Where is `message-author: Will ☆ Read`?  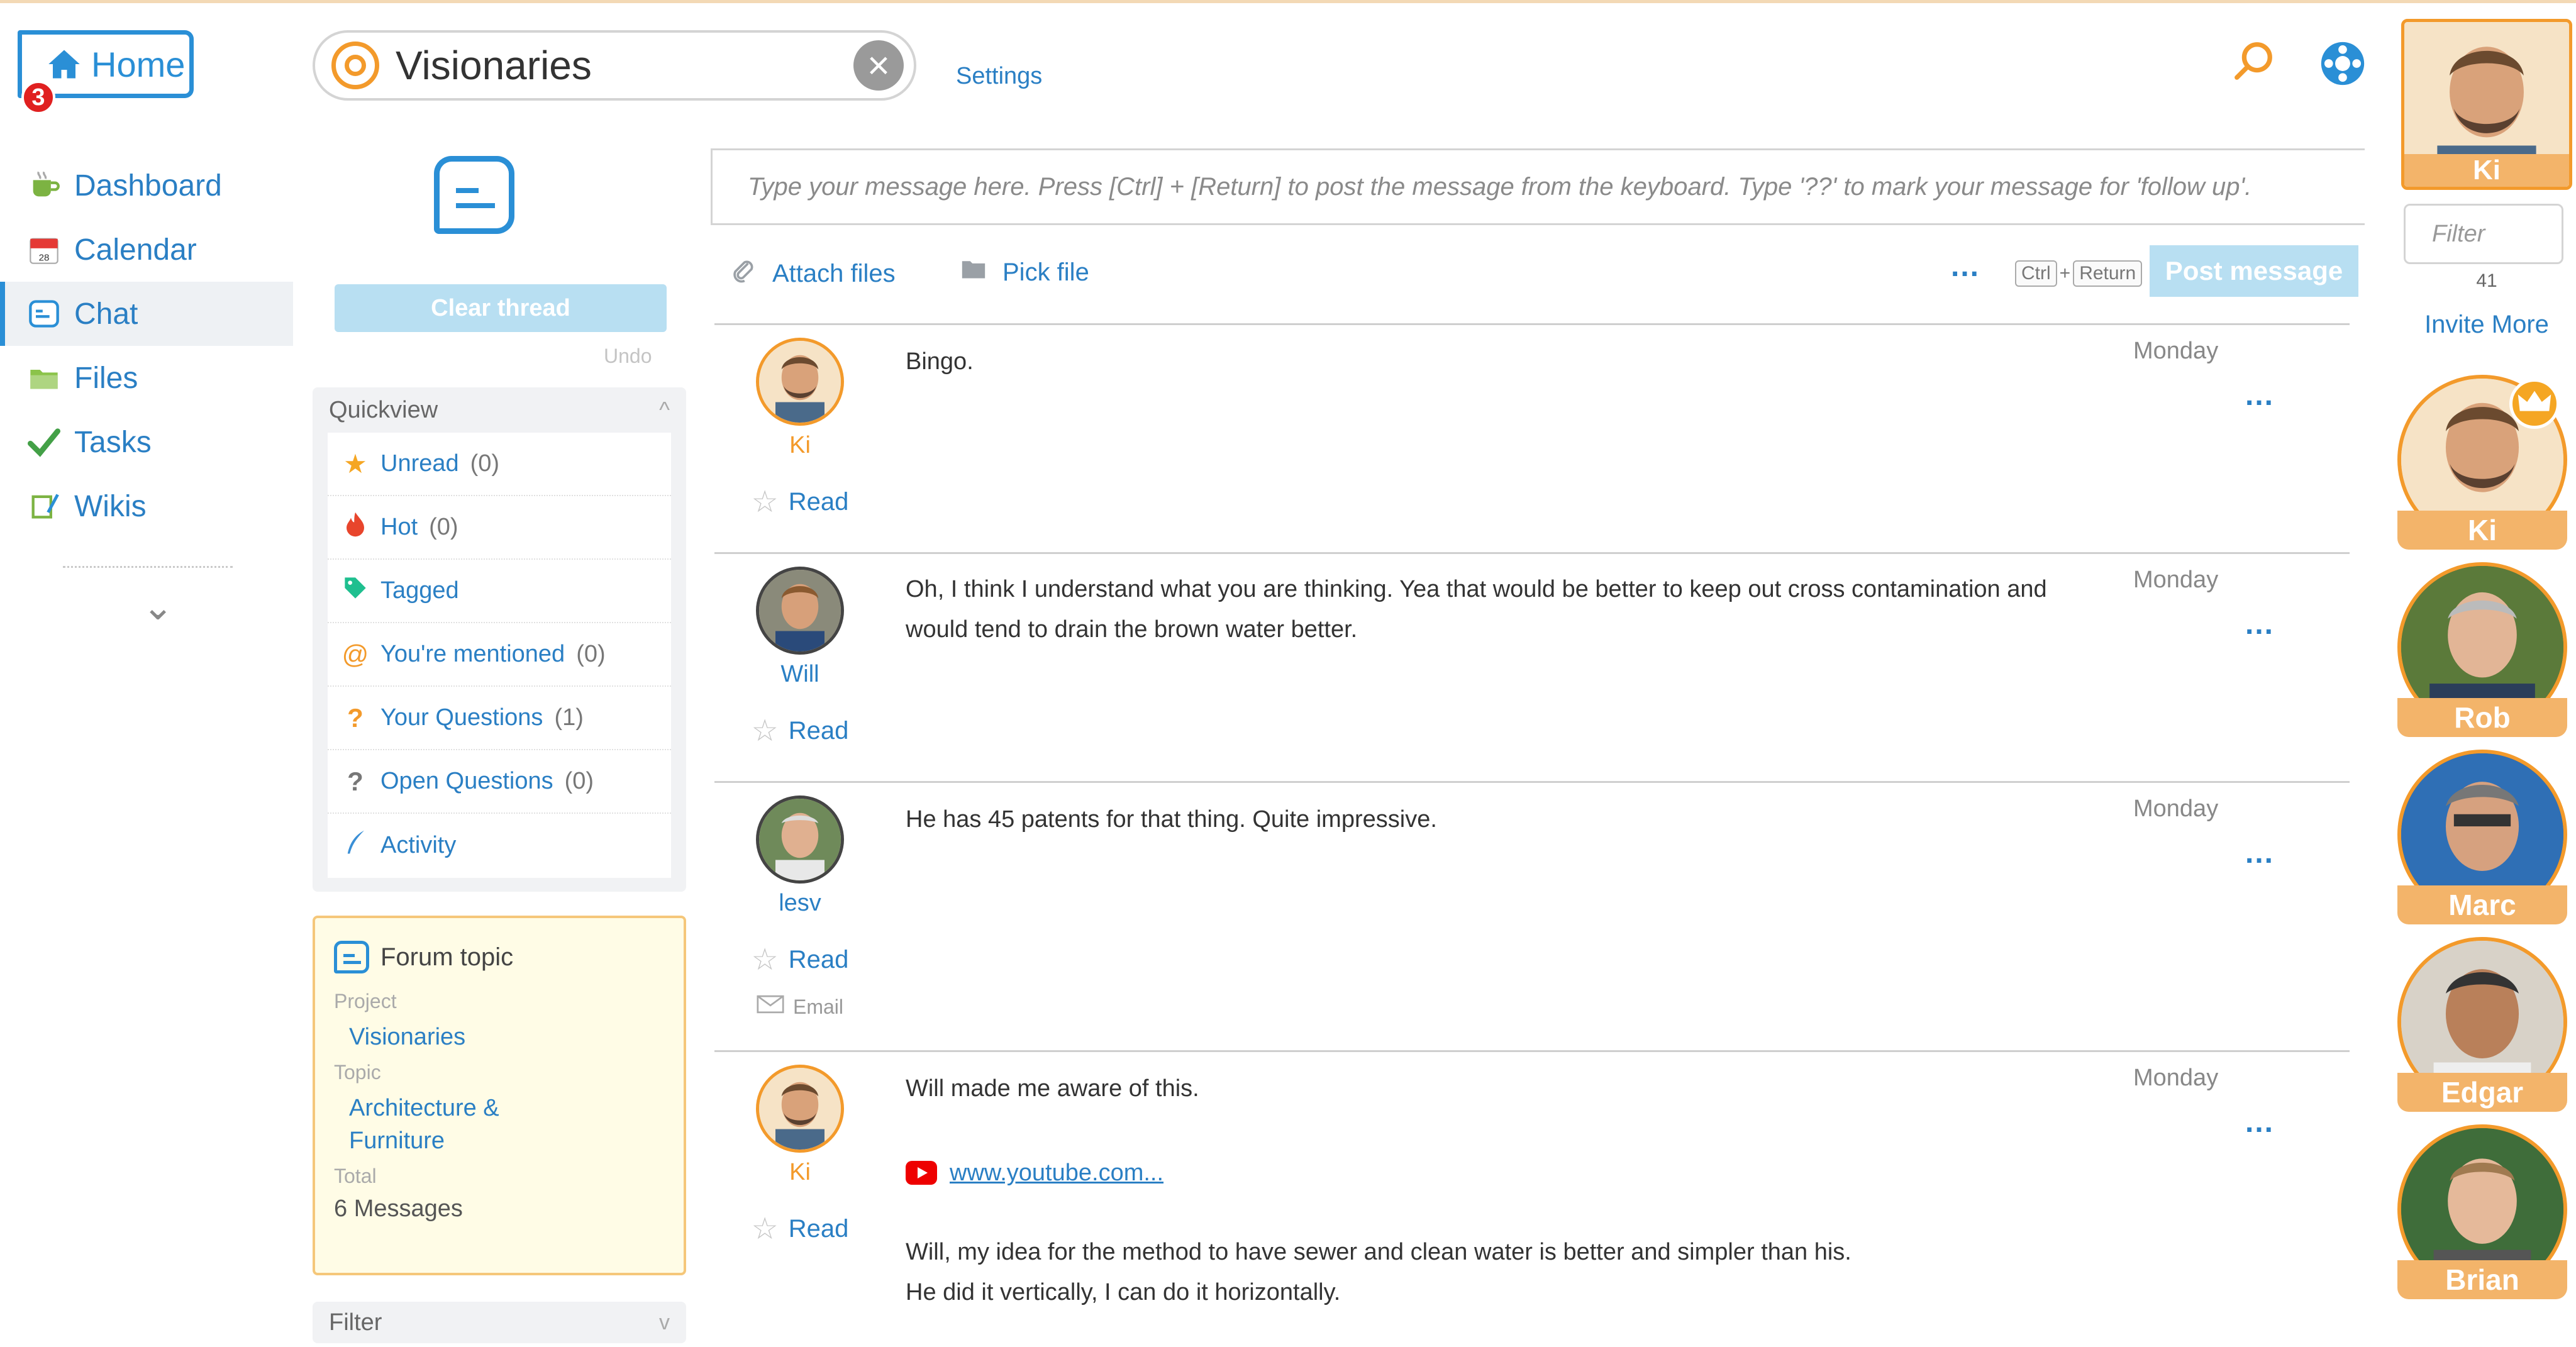 message-author: Will ☆ Read is located at coordinates (800, 657).